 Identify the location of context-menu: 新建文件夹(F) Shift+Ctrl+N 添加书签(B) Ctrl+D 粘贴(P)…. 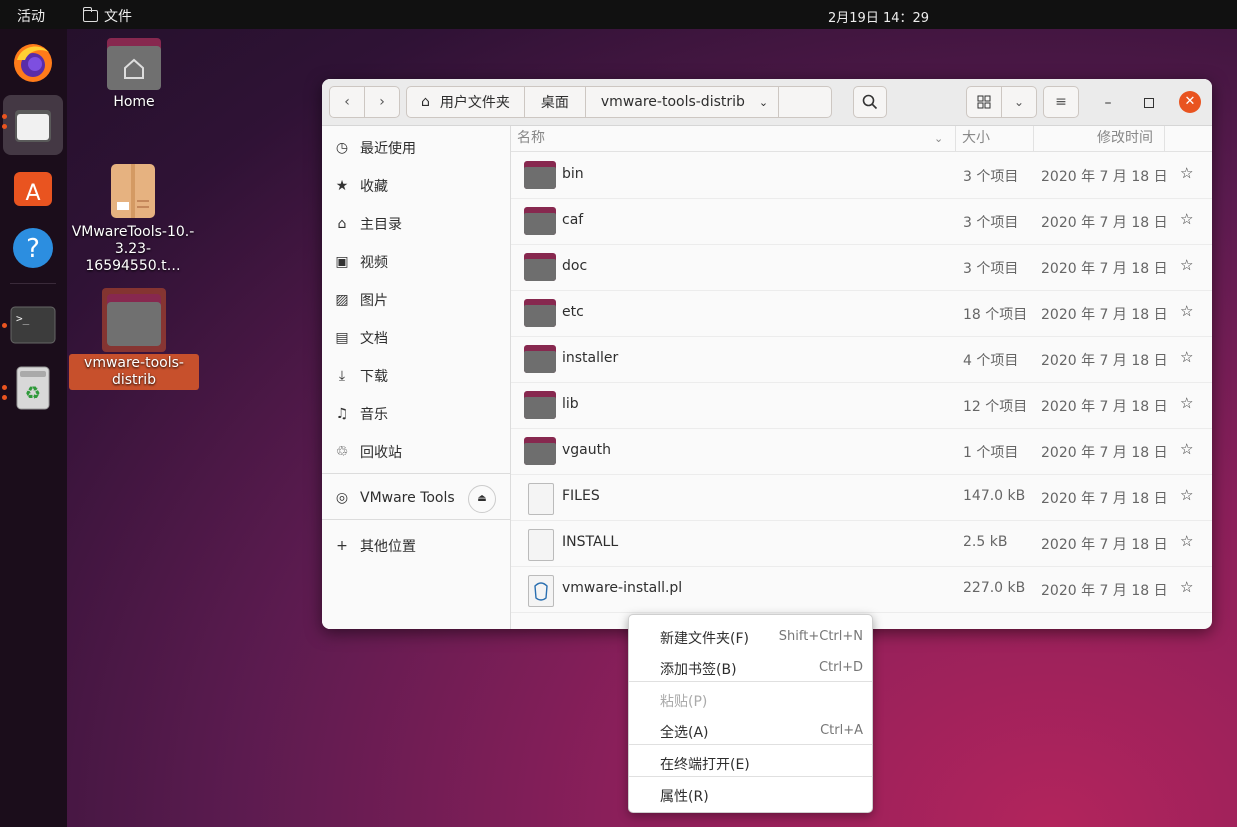
(750, 713).